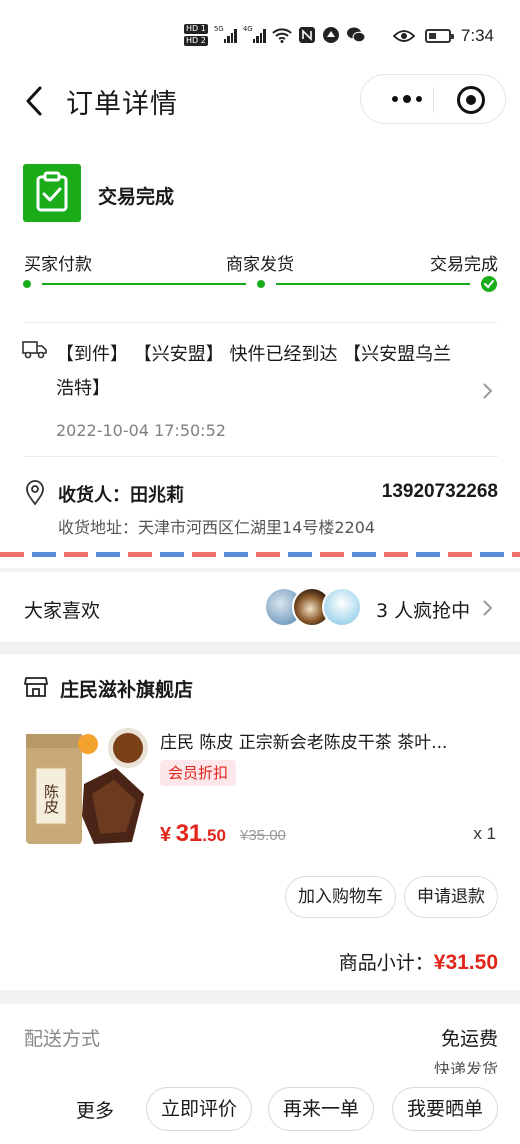  Describe the element at coordinates (254, 34) in the screenshot. I see `signal-4g-icon: 4G` at that location.